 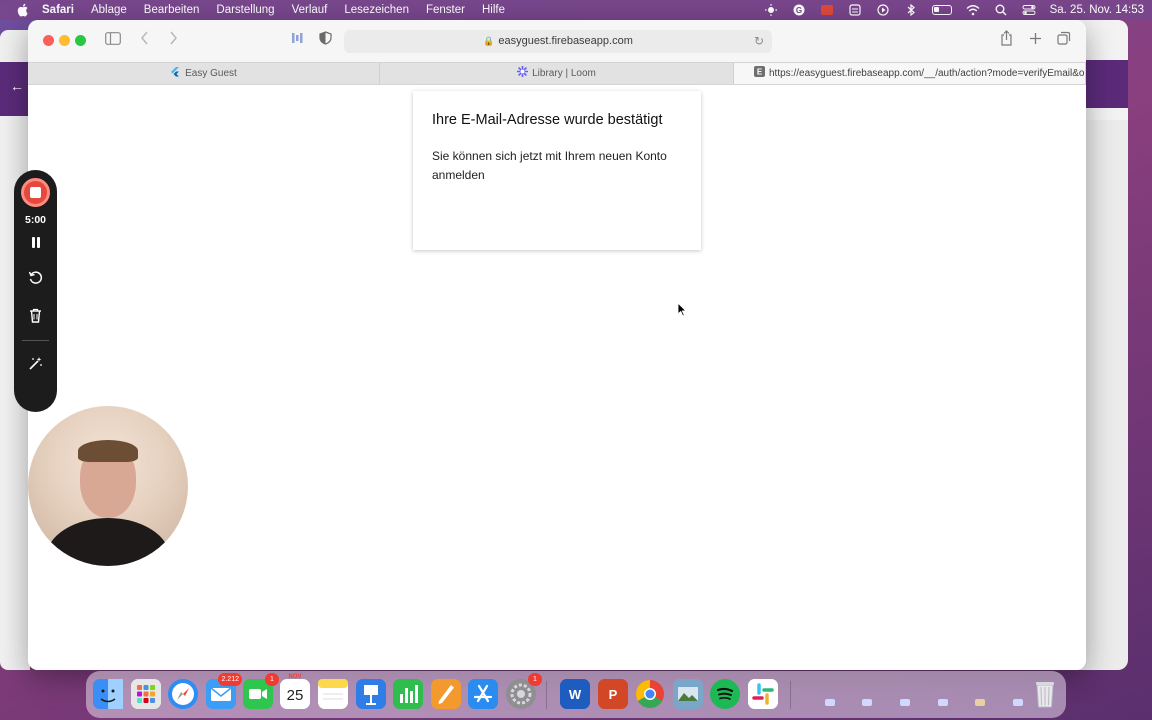 I want to click on launchpad-icon, so click(x=146, y=694).